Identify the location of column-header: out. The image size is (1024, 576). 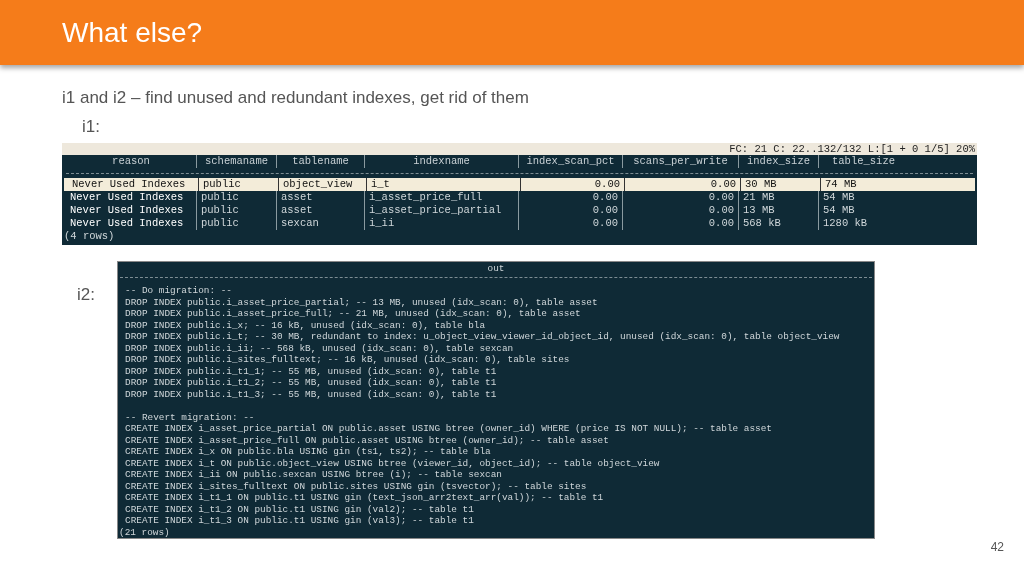
(496, 268).